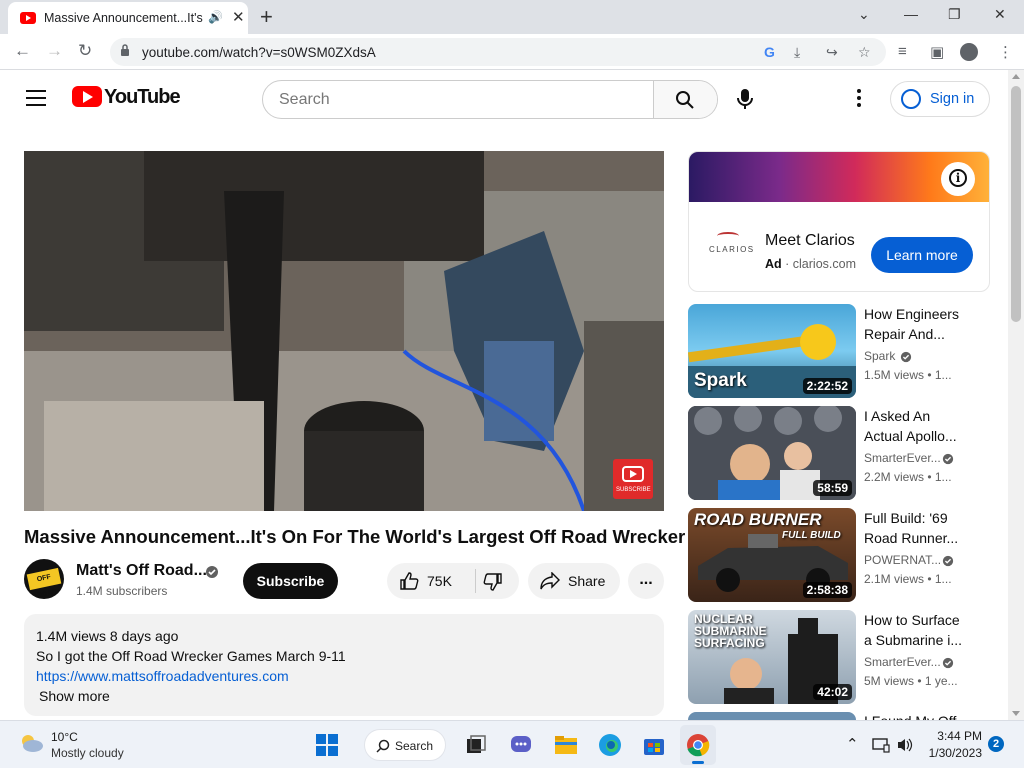  Describe the element at coordinates (958, 179) in the screenshot. I see `ad-info-button: i` at that location.